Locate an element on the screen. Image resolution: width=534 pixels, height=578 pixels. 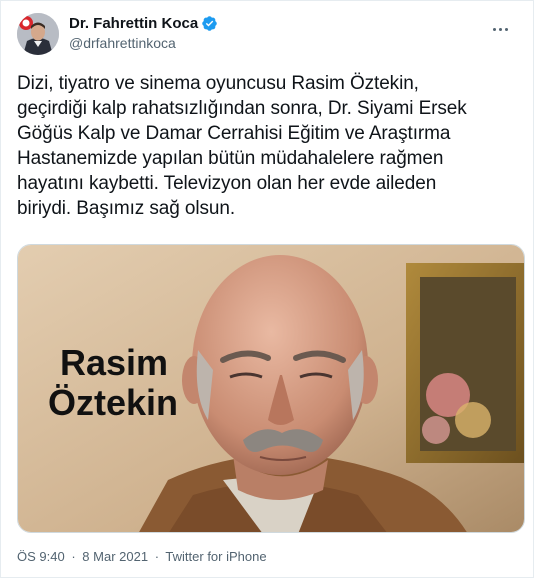
tweet-header: Dr. Fahrettin Koca @drfahrettinkoca is located at coordinates (269, 37).